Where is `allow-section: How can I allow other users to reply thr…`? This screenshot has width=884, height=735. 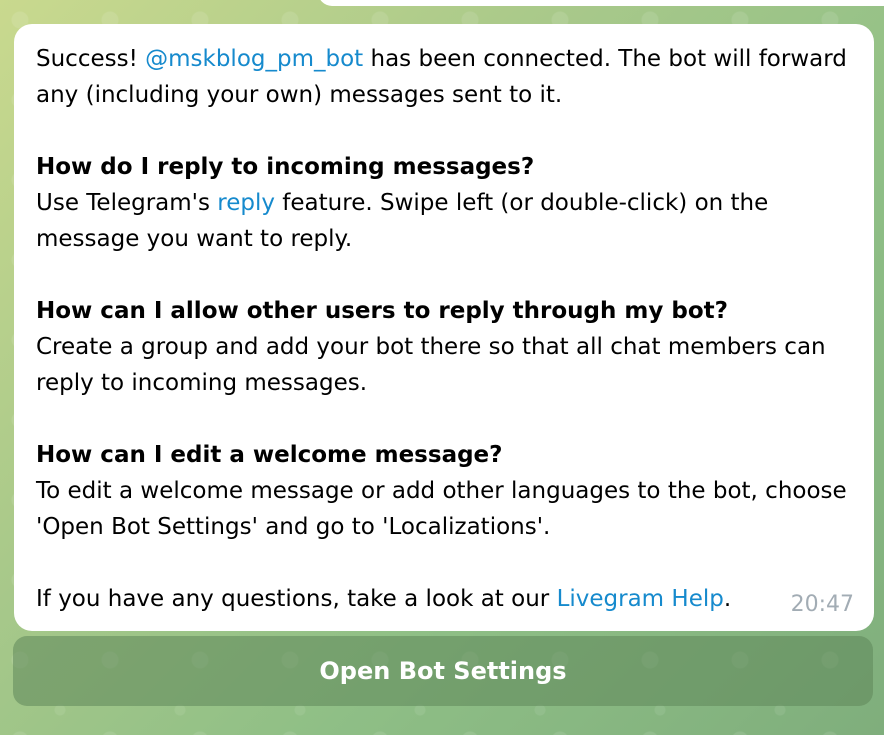 allow-section: How can I allow other users to reply thr… is located at coordinates (444, 347).